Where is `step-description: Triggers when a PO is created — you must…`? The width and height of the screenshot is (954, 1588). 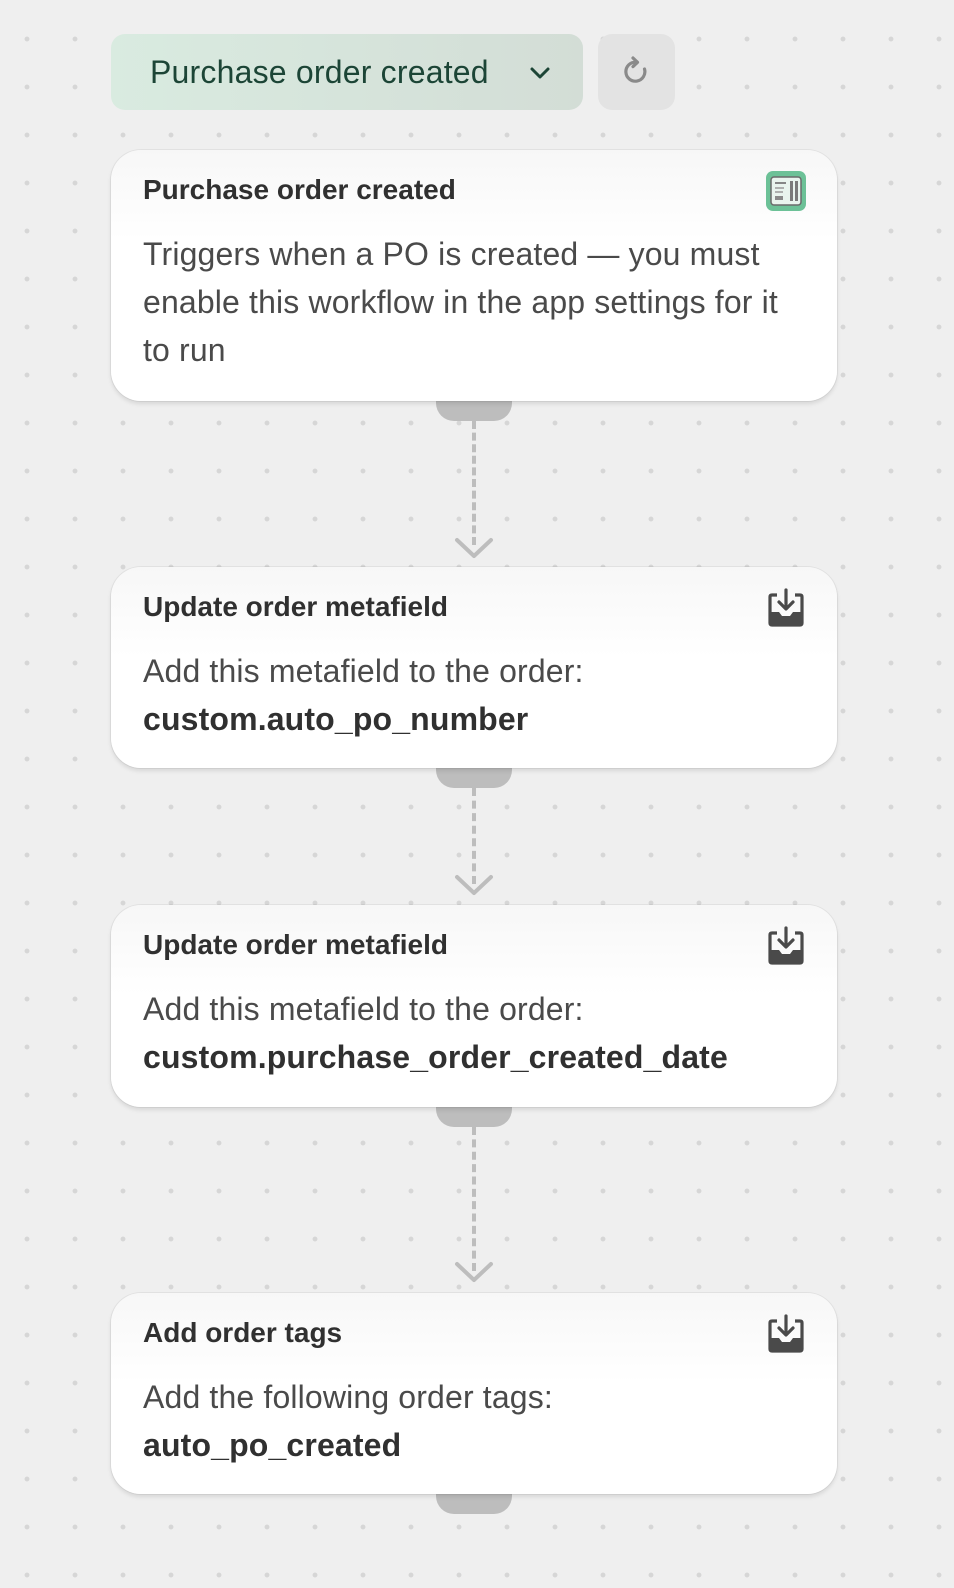
step-description: Triggers when a PO is created — you must… is located at coordinates (460, 302).